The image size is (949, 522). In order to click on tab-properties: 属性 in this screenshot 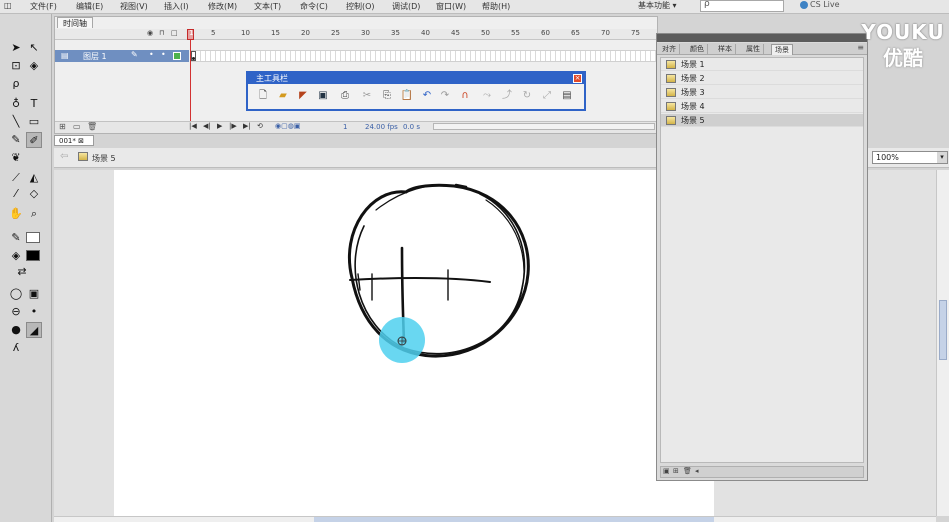, I will do `click(753, 49)`.